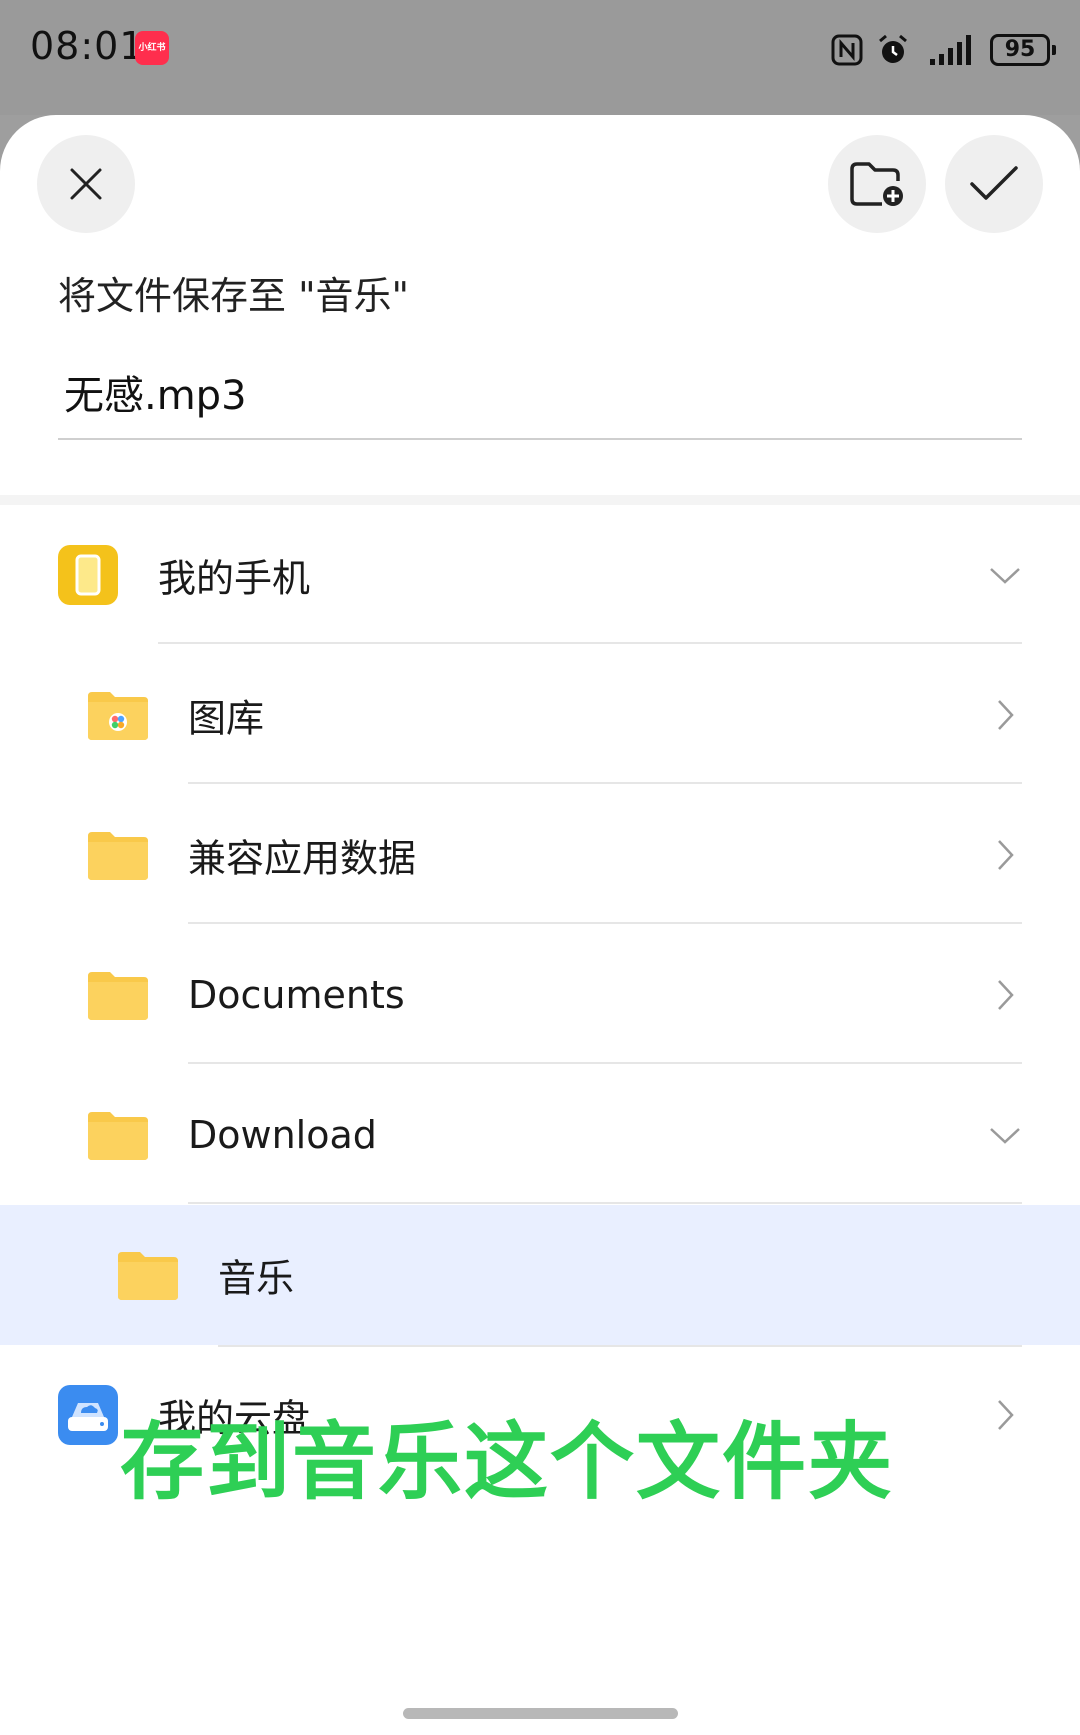  What do you see at coordinates (88, 1415) in the screenshot?
I see `cloud-drive-icon` at bounding box center [88, 1415].